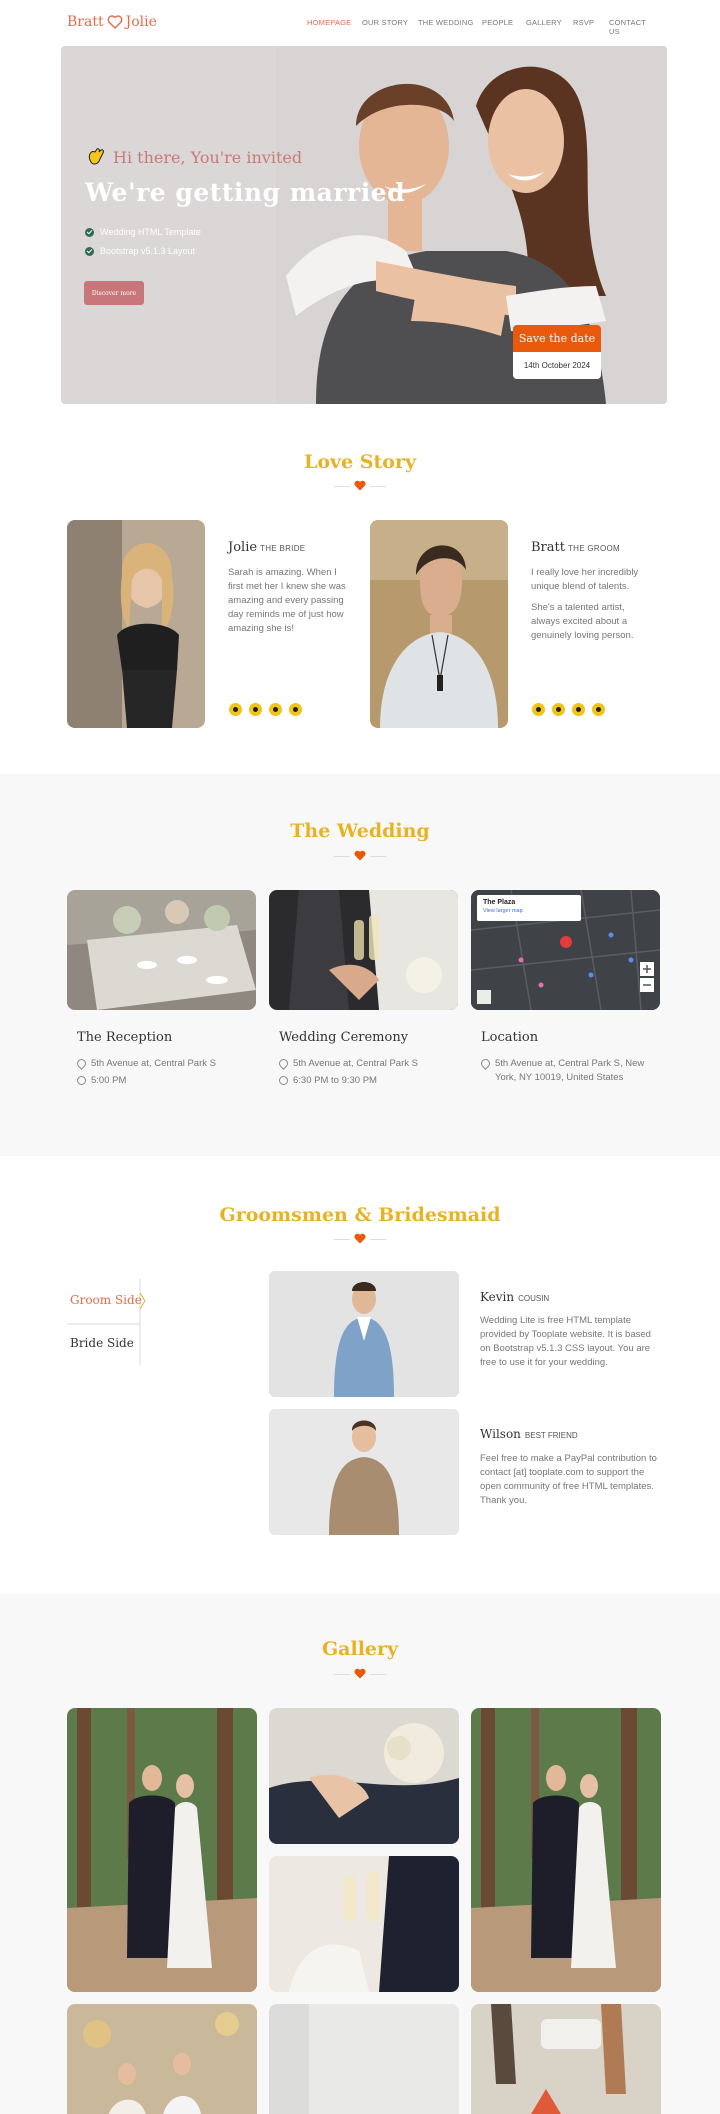  Describe the element at coordinates (551, 1435) in the screenshot. I see `member-role: BEST FRIEND` at that location.